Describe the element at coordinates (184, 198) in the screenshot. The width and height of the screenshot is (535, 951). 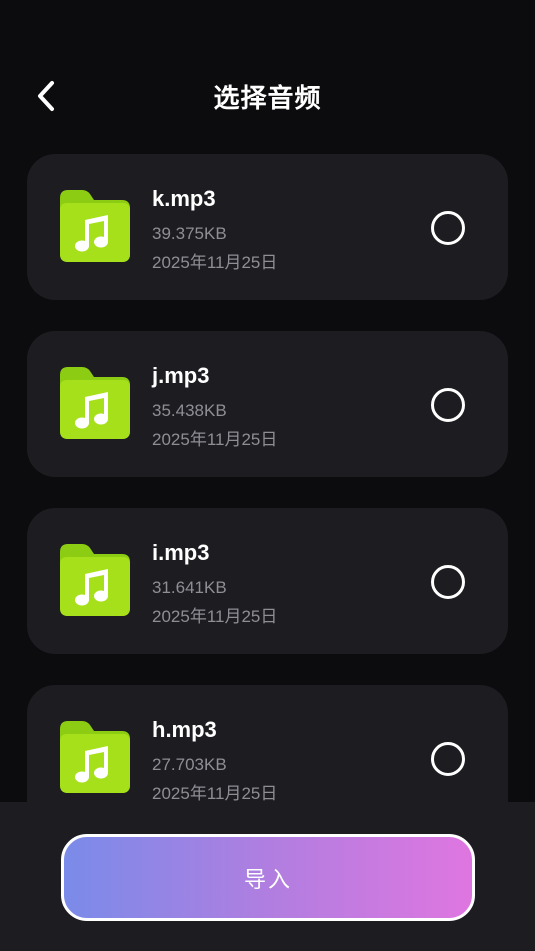
I see `file-name: k.mp3` at that location.